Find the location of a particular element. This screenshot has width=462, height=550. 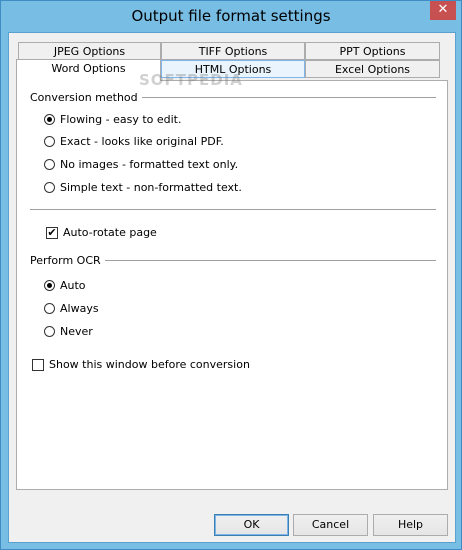

radio-label: Auto is located at coordinates (73, 285).